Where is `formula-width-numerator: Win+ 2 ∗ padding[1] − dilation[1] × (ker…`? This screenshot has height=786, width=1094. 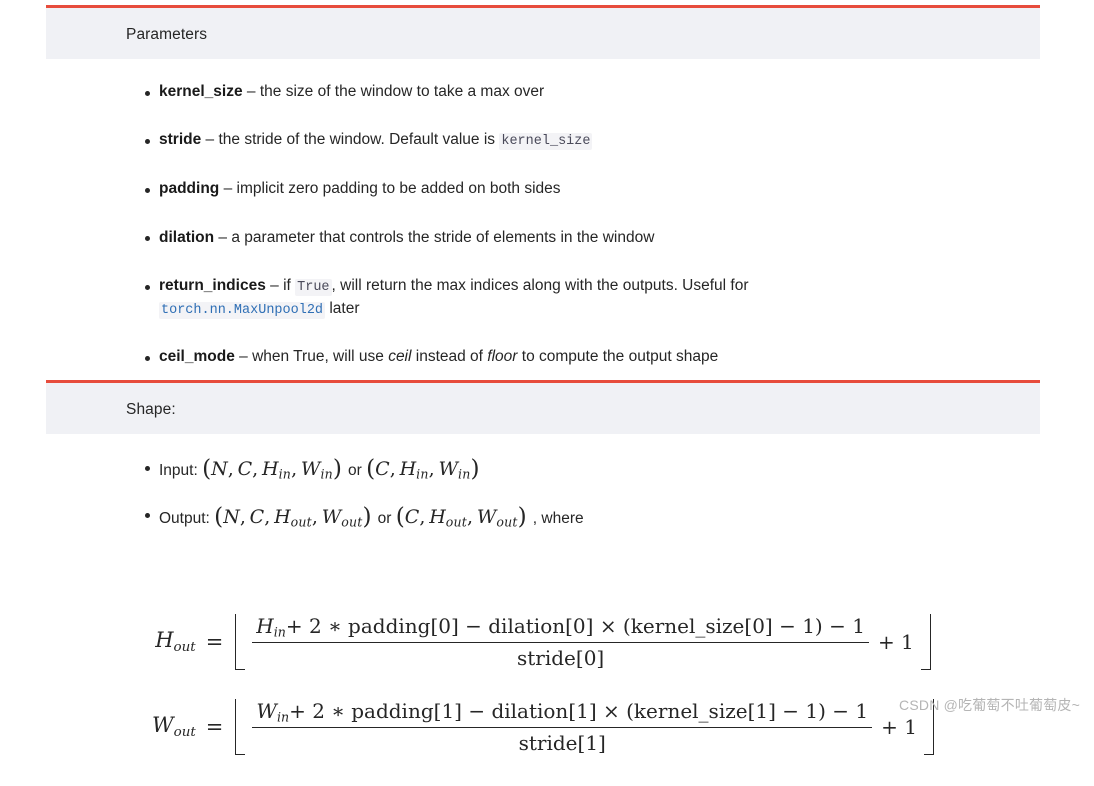
formula-width-numerator: Win+ 2 ∗ padding[1] − dilation[1] × (ker… is located at coordinates (562, 713).